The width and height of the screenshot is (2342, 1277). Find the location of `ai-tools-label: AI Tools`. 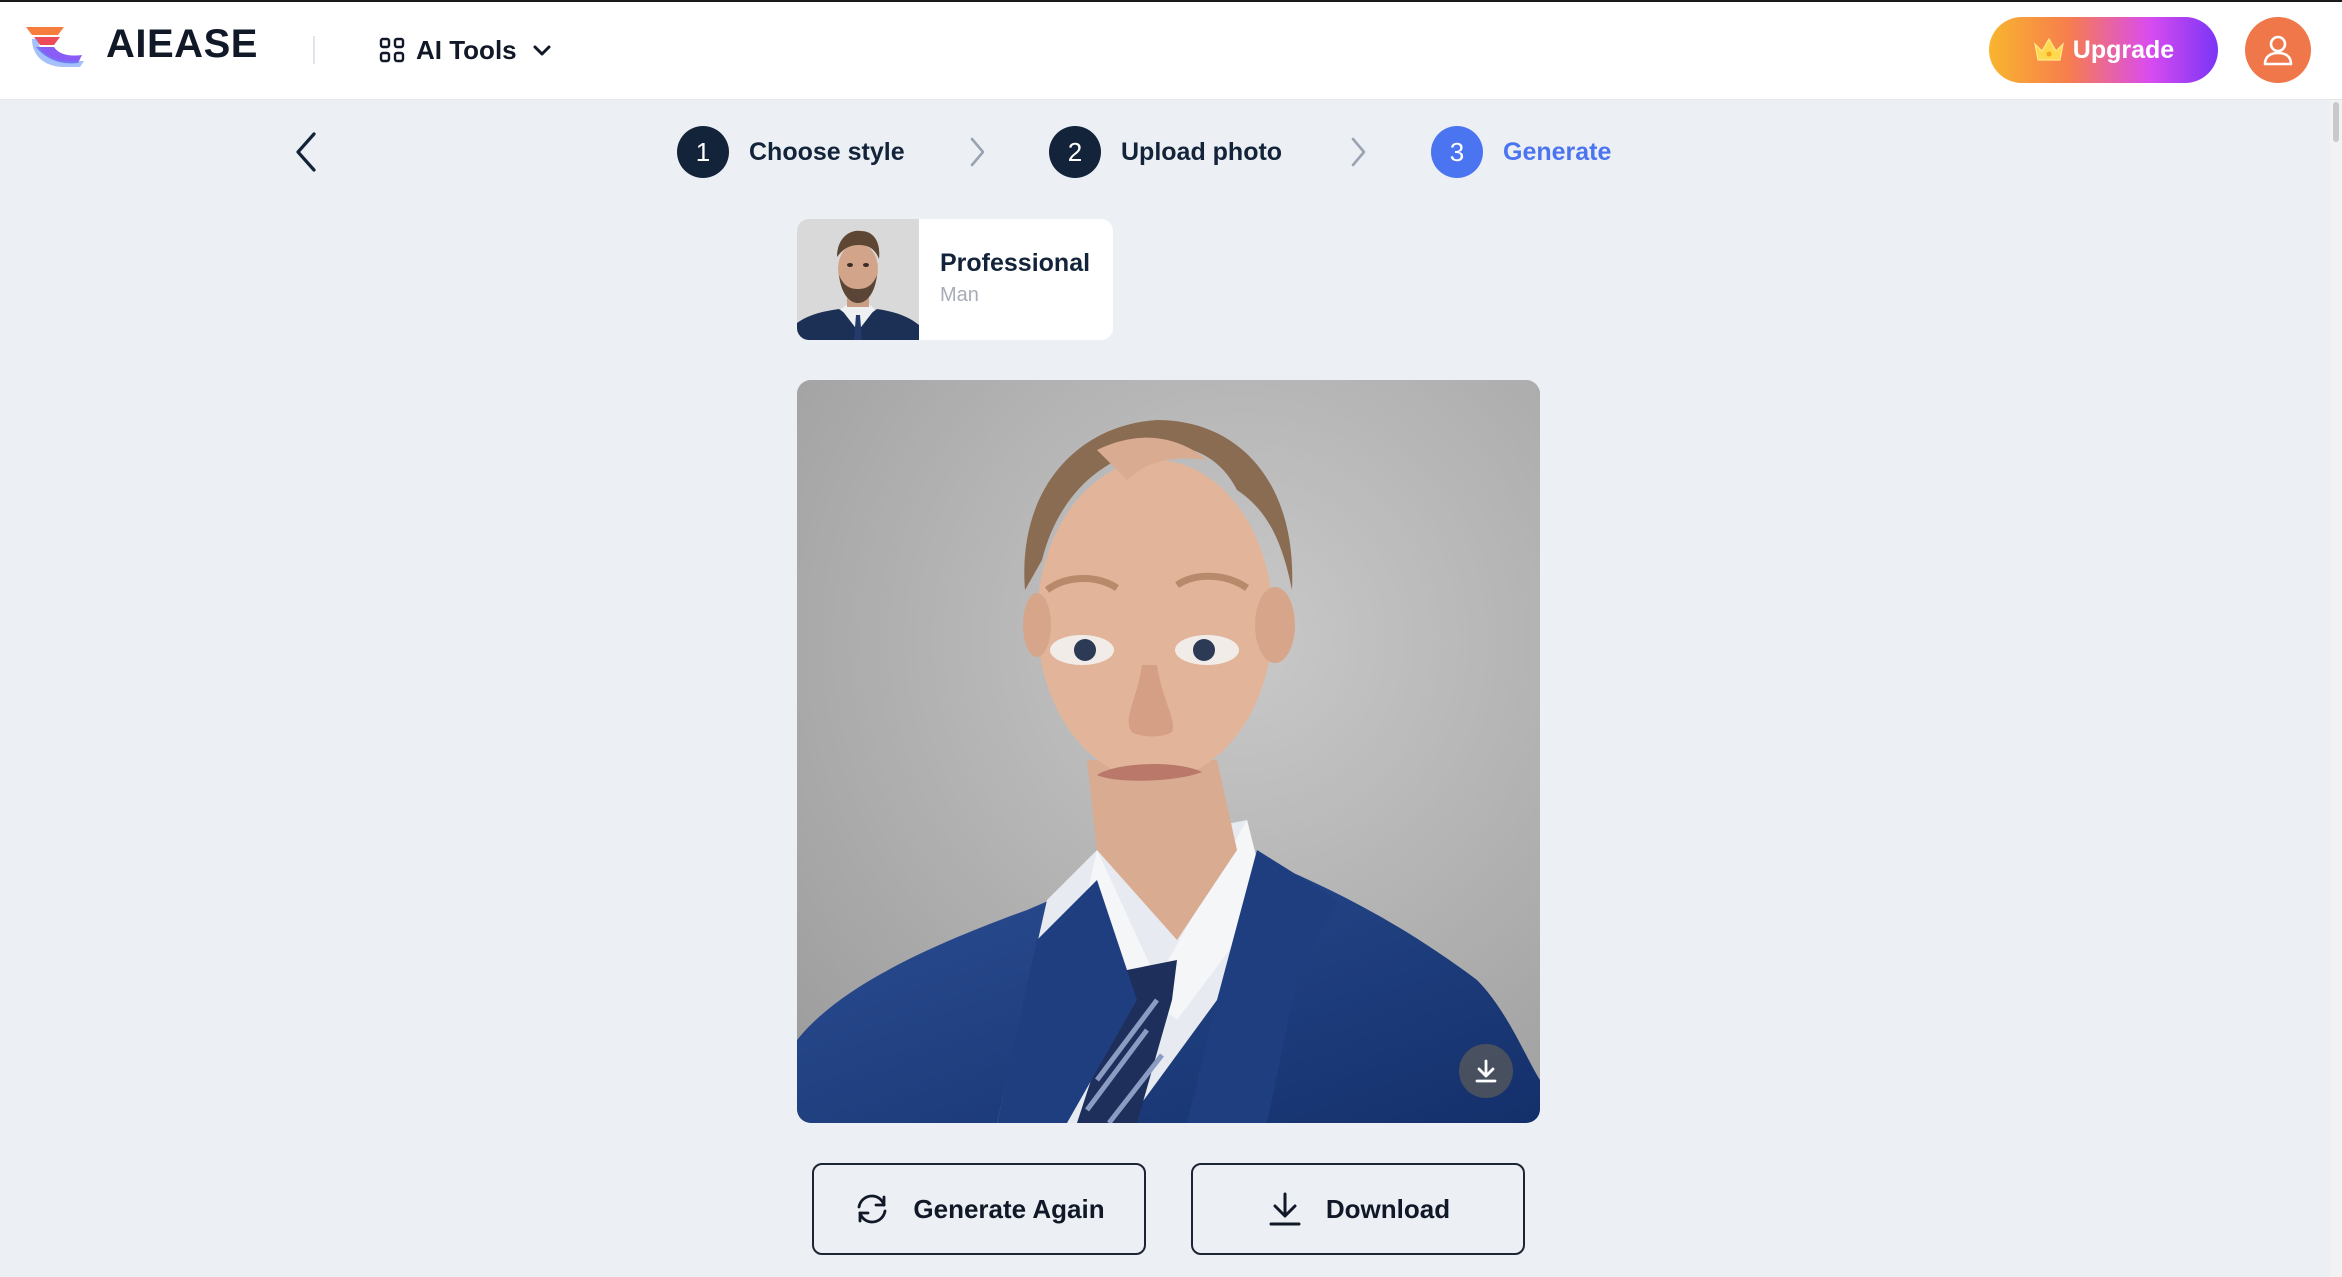

ai-tools-label: AI Tools is located at coordinates (466, 49).